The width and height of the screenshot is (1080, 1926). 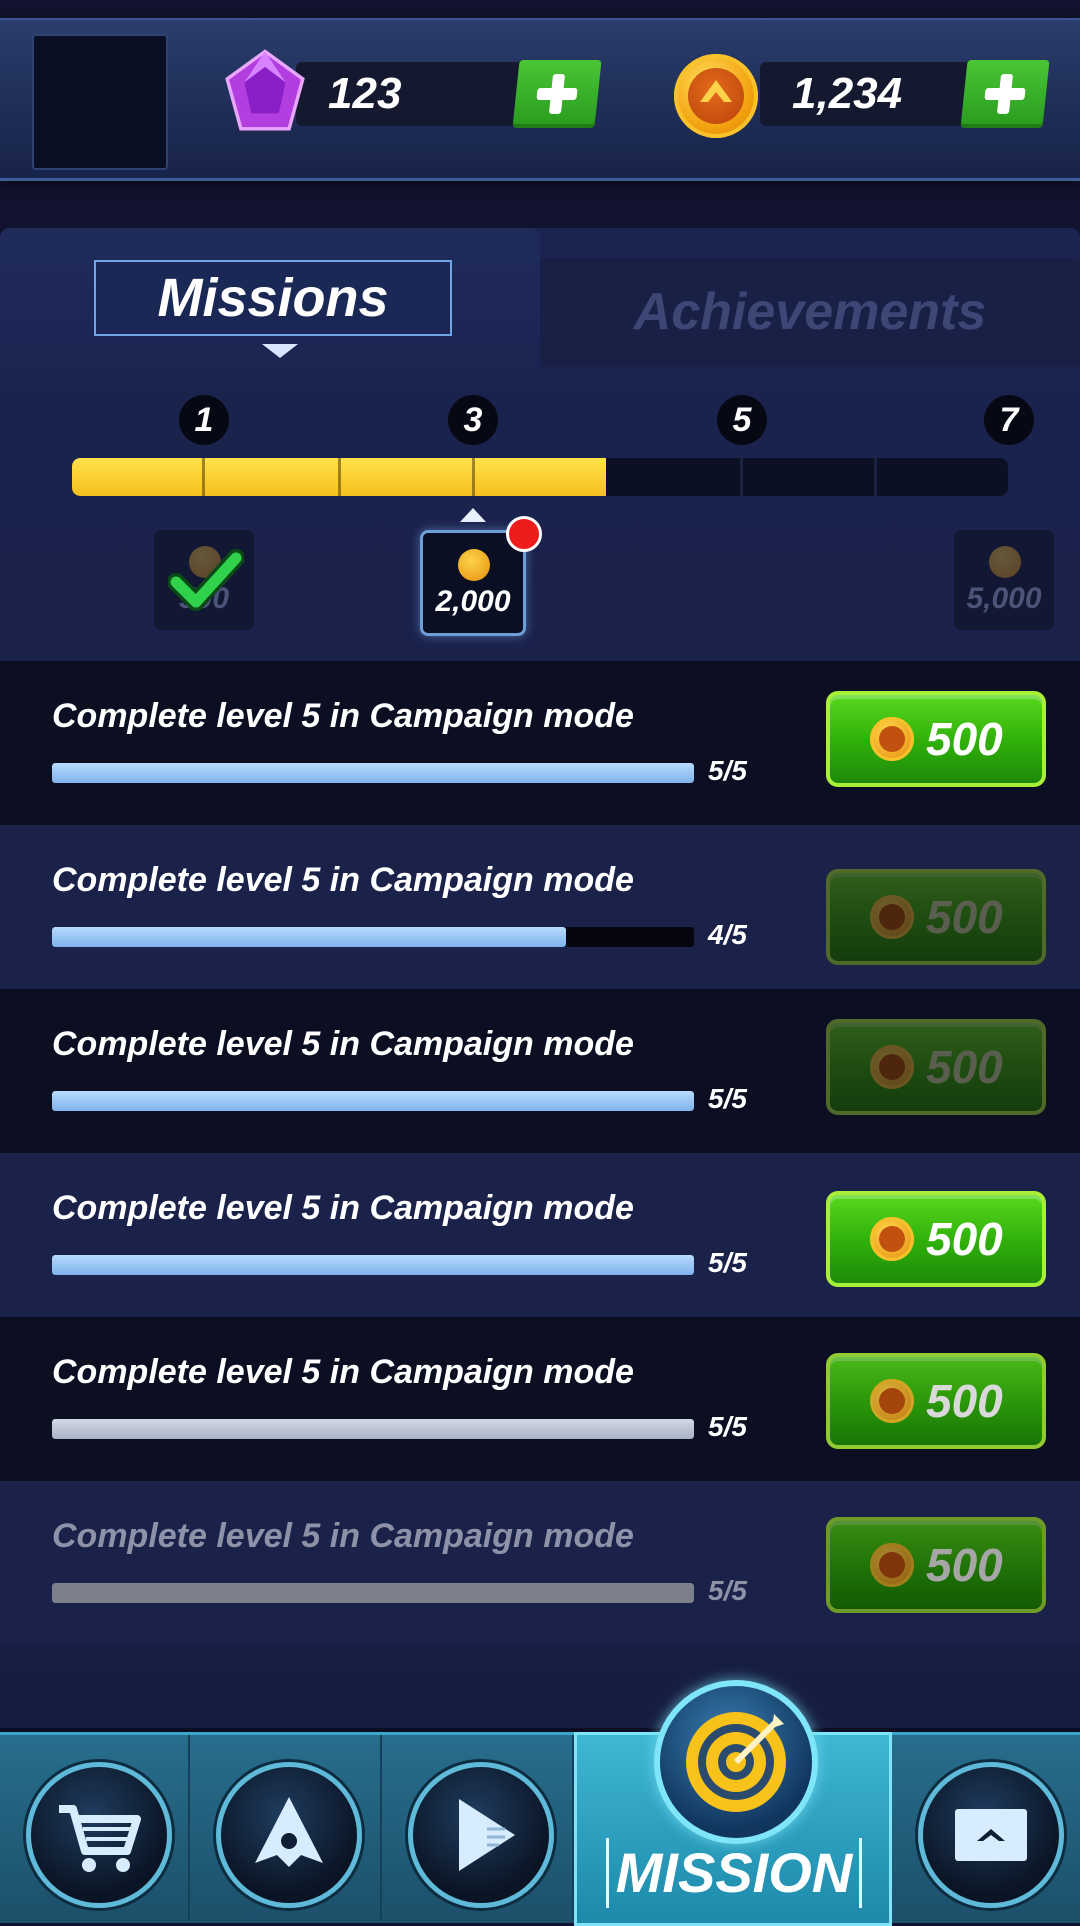 What do you see at coordinates (524, 534) in the screenshot?
I see `notification-dot` at bounding box center [524, 534].